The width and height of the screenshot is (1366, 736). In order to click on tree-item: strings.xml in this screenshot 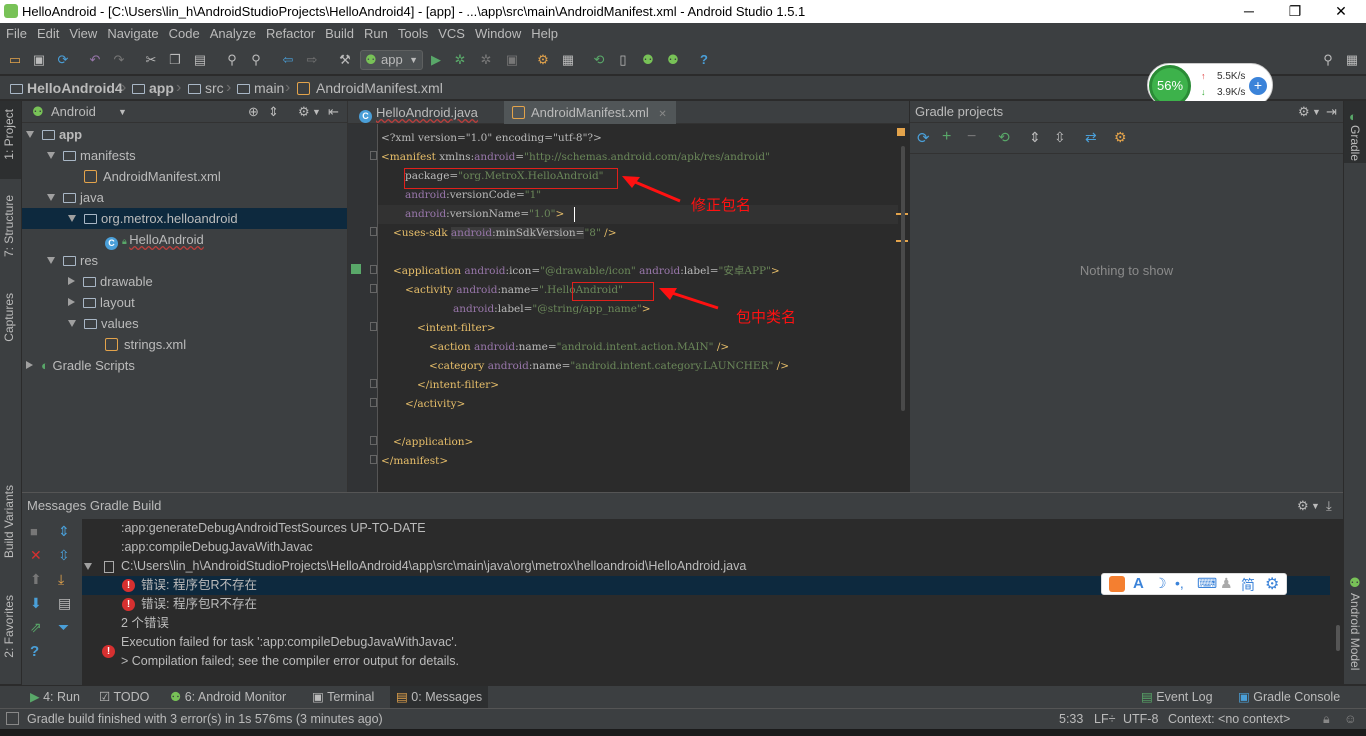, I will do `click(184, 344)`.